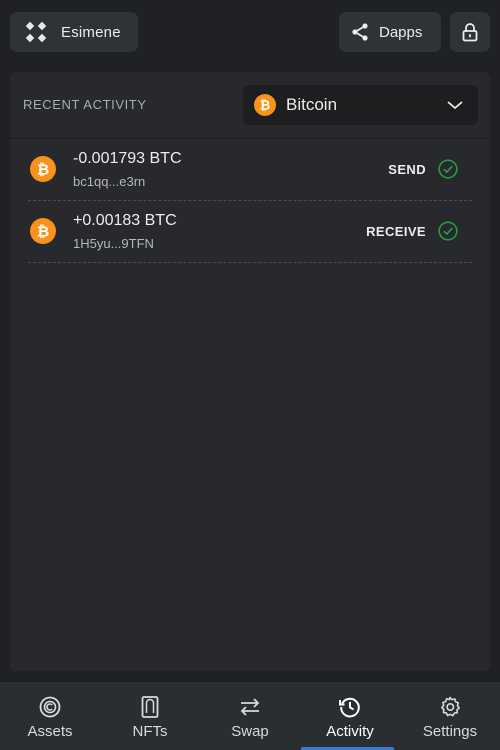  Describe the element at coordinates (312, 104) in the screenshot. I see `selected-coin-label: Bitcoin` at that location.